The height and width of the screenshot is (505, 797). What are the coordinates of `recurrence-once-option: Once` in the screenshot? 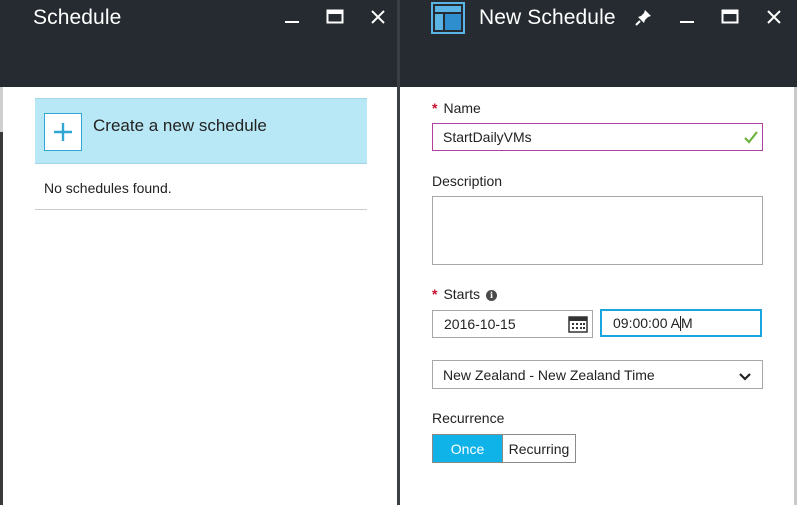 It's located at (468, 448).